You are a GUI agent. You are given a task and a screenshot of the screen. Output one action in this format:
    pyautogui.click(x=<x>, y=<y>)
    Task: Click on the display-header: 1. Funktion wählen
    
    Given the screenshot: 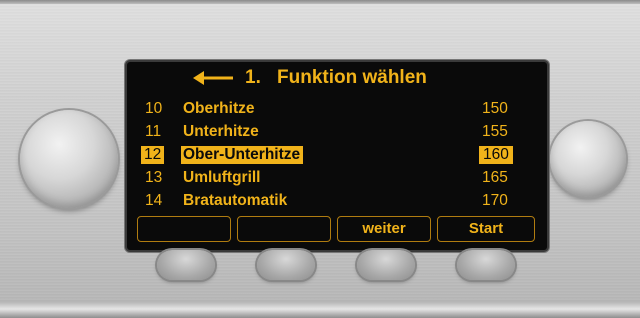 What is the action you would take?
    pyautogui.click(x=337, y=79)
    